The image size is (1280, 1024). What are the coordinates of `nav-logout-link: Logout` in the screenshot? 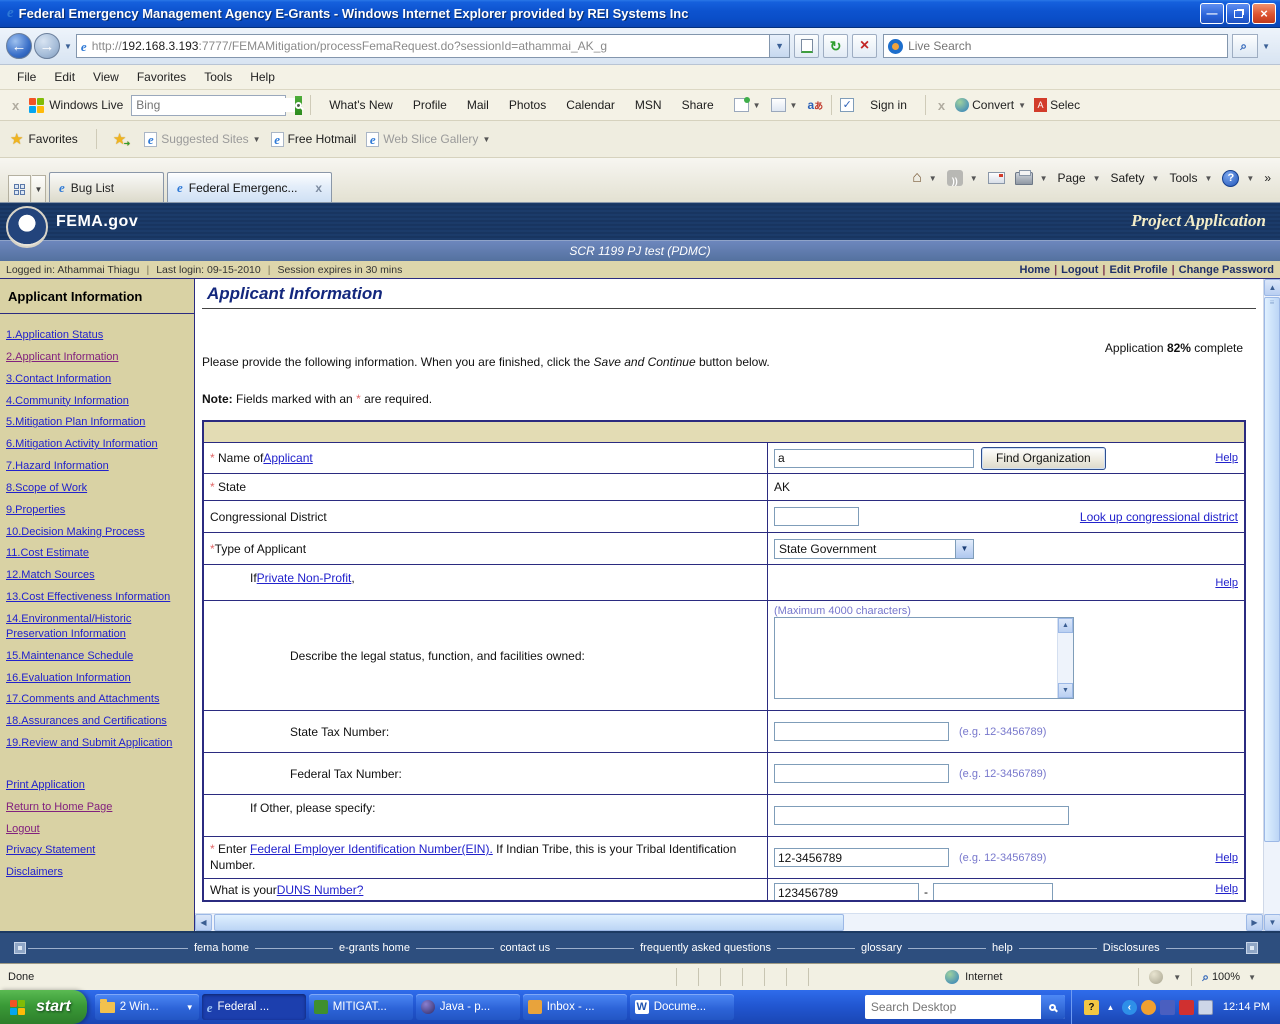 It's located at (1079, 270).